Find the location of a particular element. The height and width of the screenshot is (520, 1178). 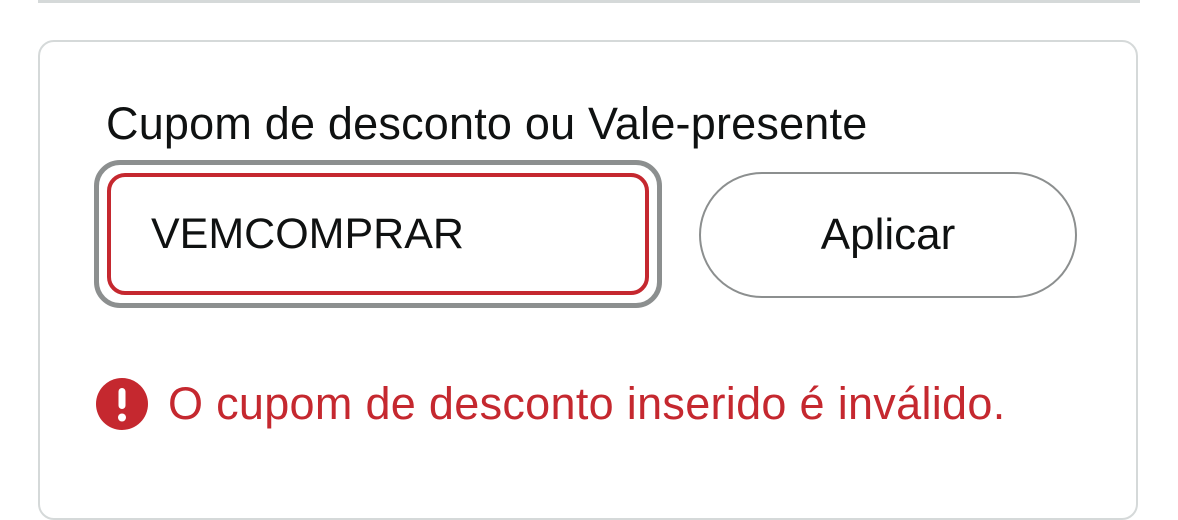

coupon-input-focus-ring is located at coordinates (378, 234).